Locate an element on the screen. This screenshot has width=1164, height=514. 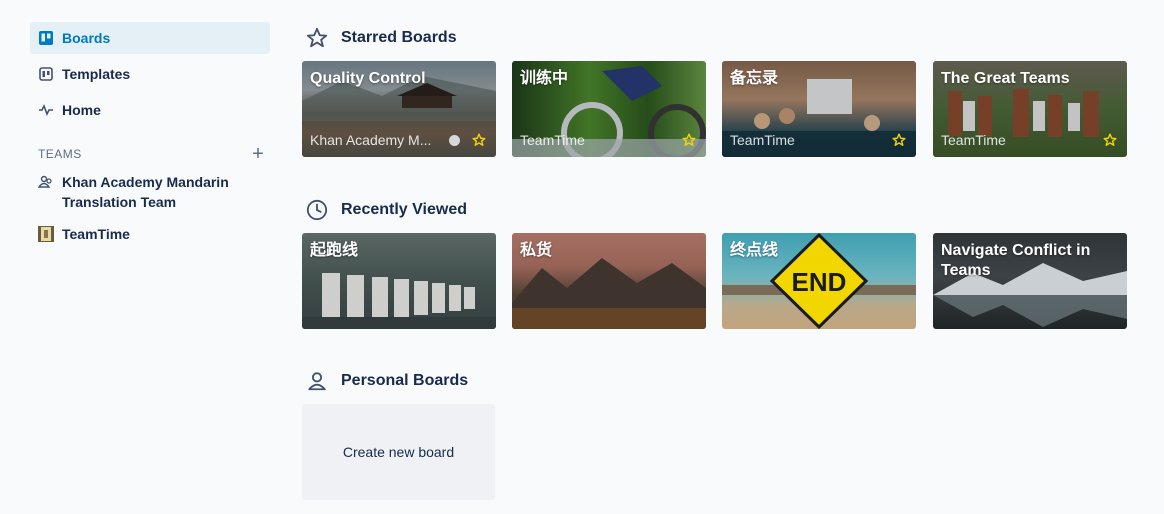
home-activity-icon is located at coordinates (46, 110).